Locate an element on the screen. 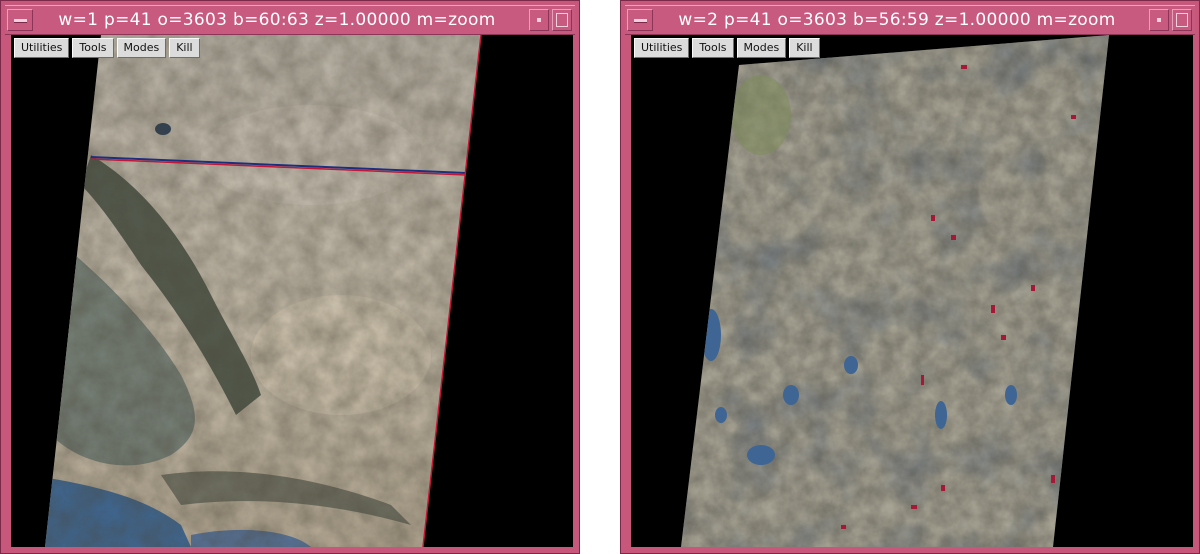 The width and height of the screenshot is (1200, 554). title-bar: w=1 p=41 o=3603 b=60:63 z=1.00000 m=zoom is located at coordinates (290, 20).